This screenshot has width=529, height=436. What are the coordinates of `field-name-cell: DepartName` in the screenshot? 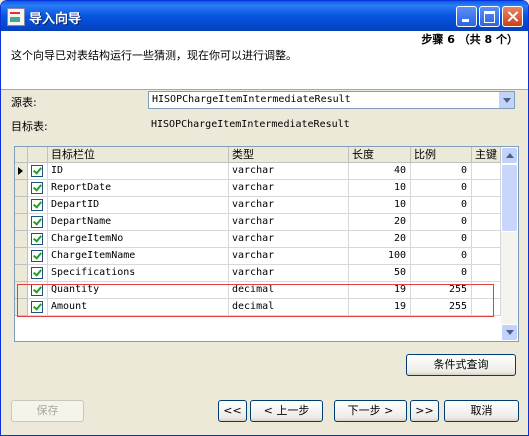 It's located at (138, 222).